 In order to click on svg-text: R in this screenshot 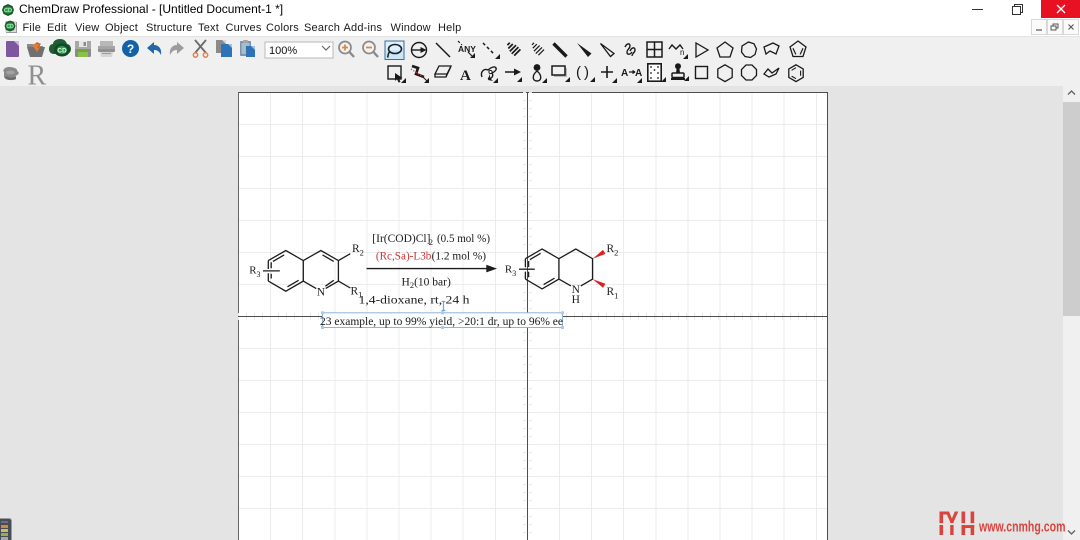, I will do `click(37, 74)`.